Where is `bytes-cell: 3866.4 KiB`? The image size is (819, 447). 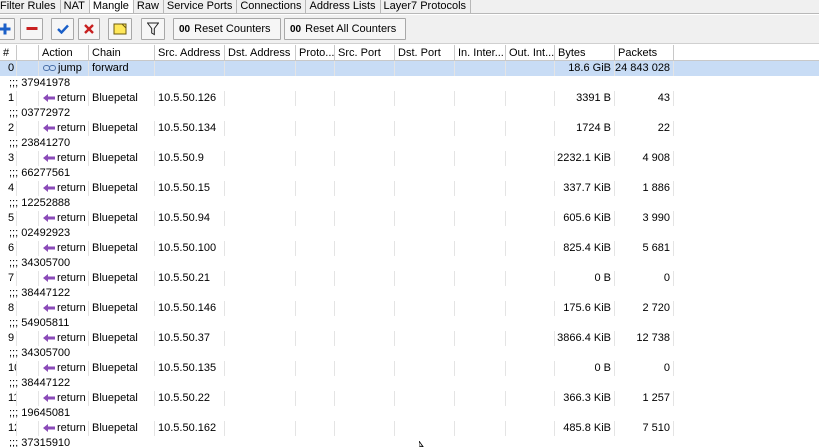 bytes-cell: 3866.4 KiB is located at coordinates (585, 338).